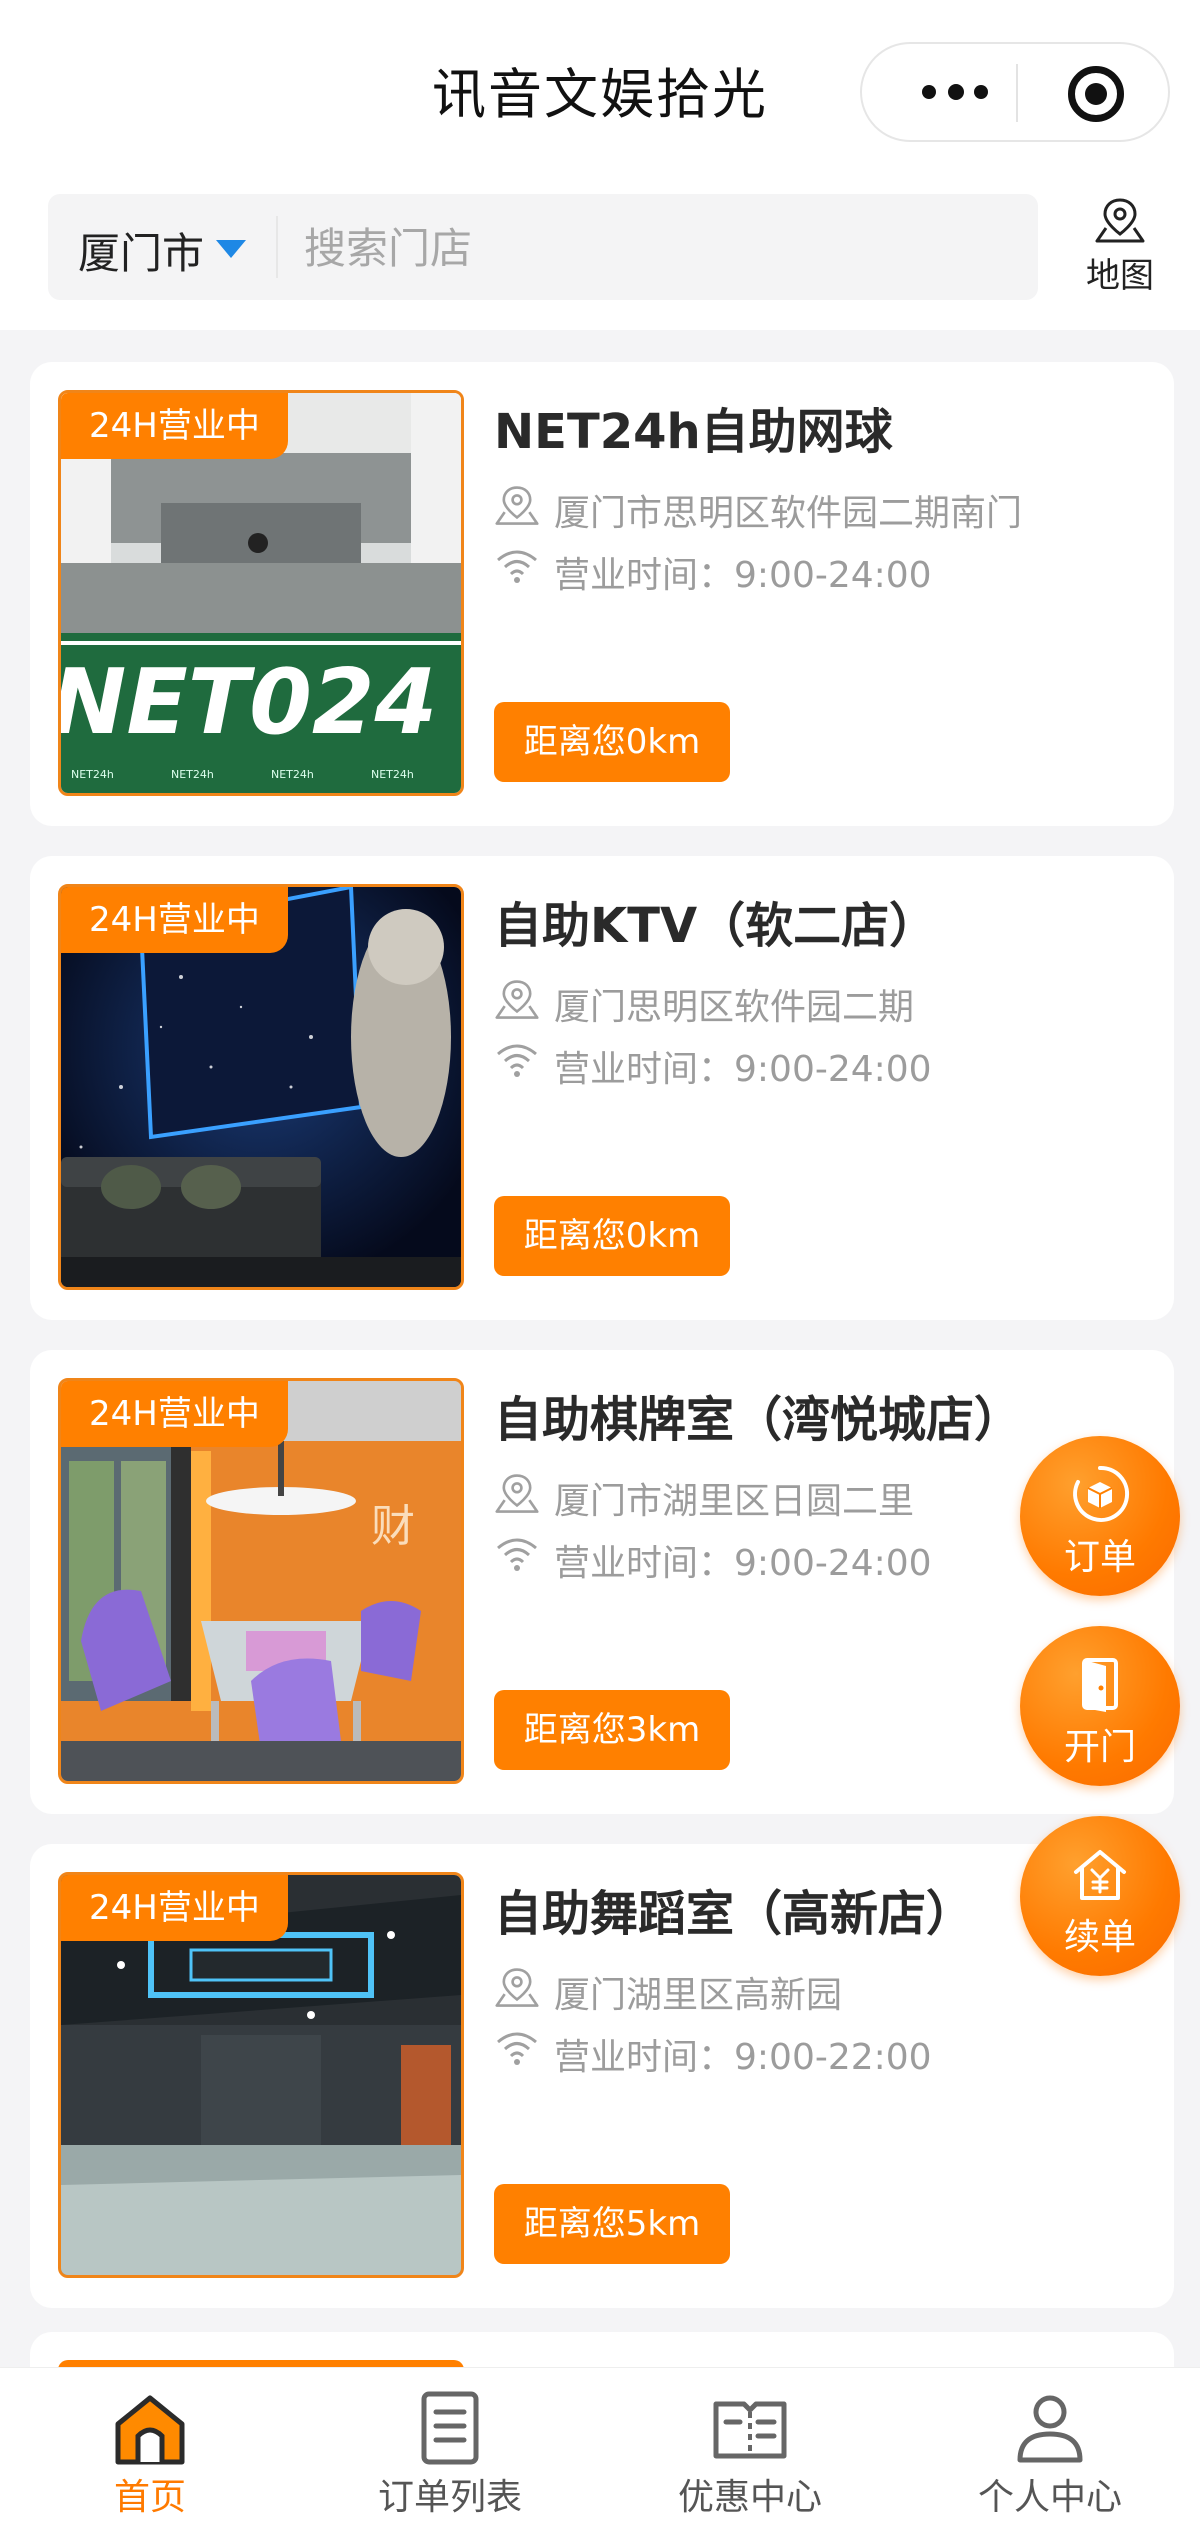  What do you see at coordinates (1050, 2429) in the screenshot?
I see `user-icon` at bounding box center [1050, 2429].